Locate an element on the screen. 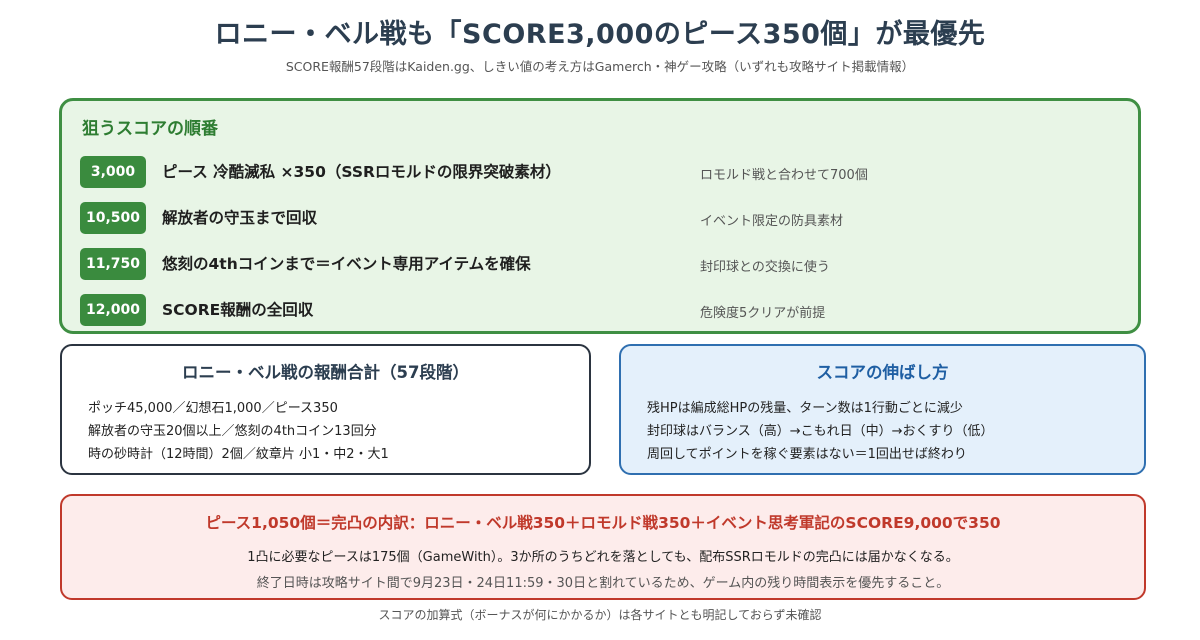 The width and height of the screenshot is (1200, 640). priority-note: イベント限定の防具素材 is located at coordinates (772, 221).